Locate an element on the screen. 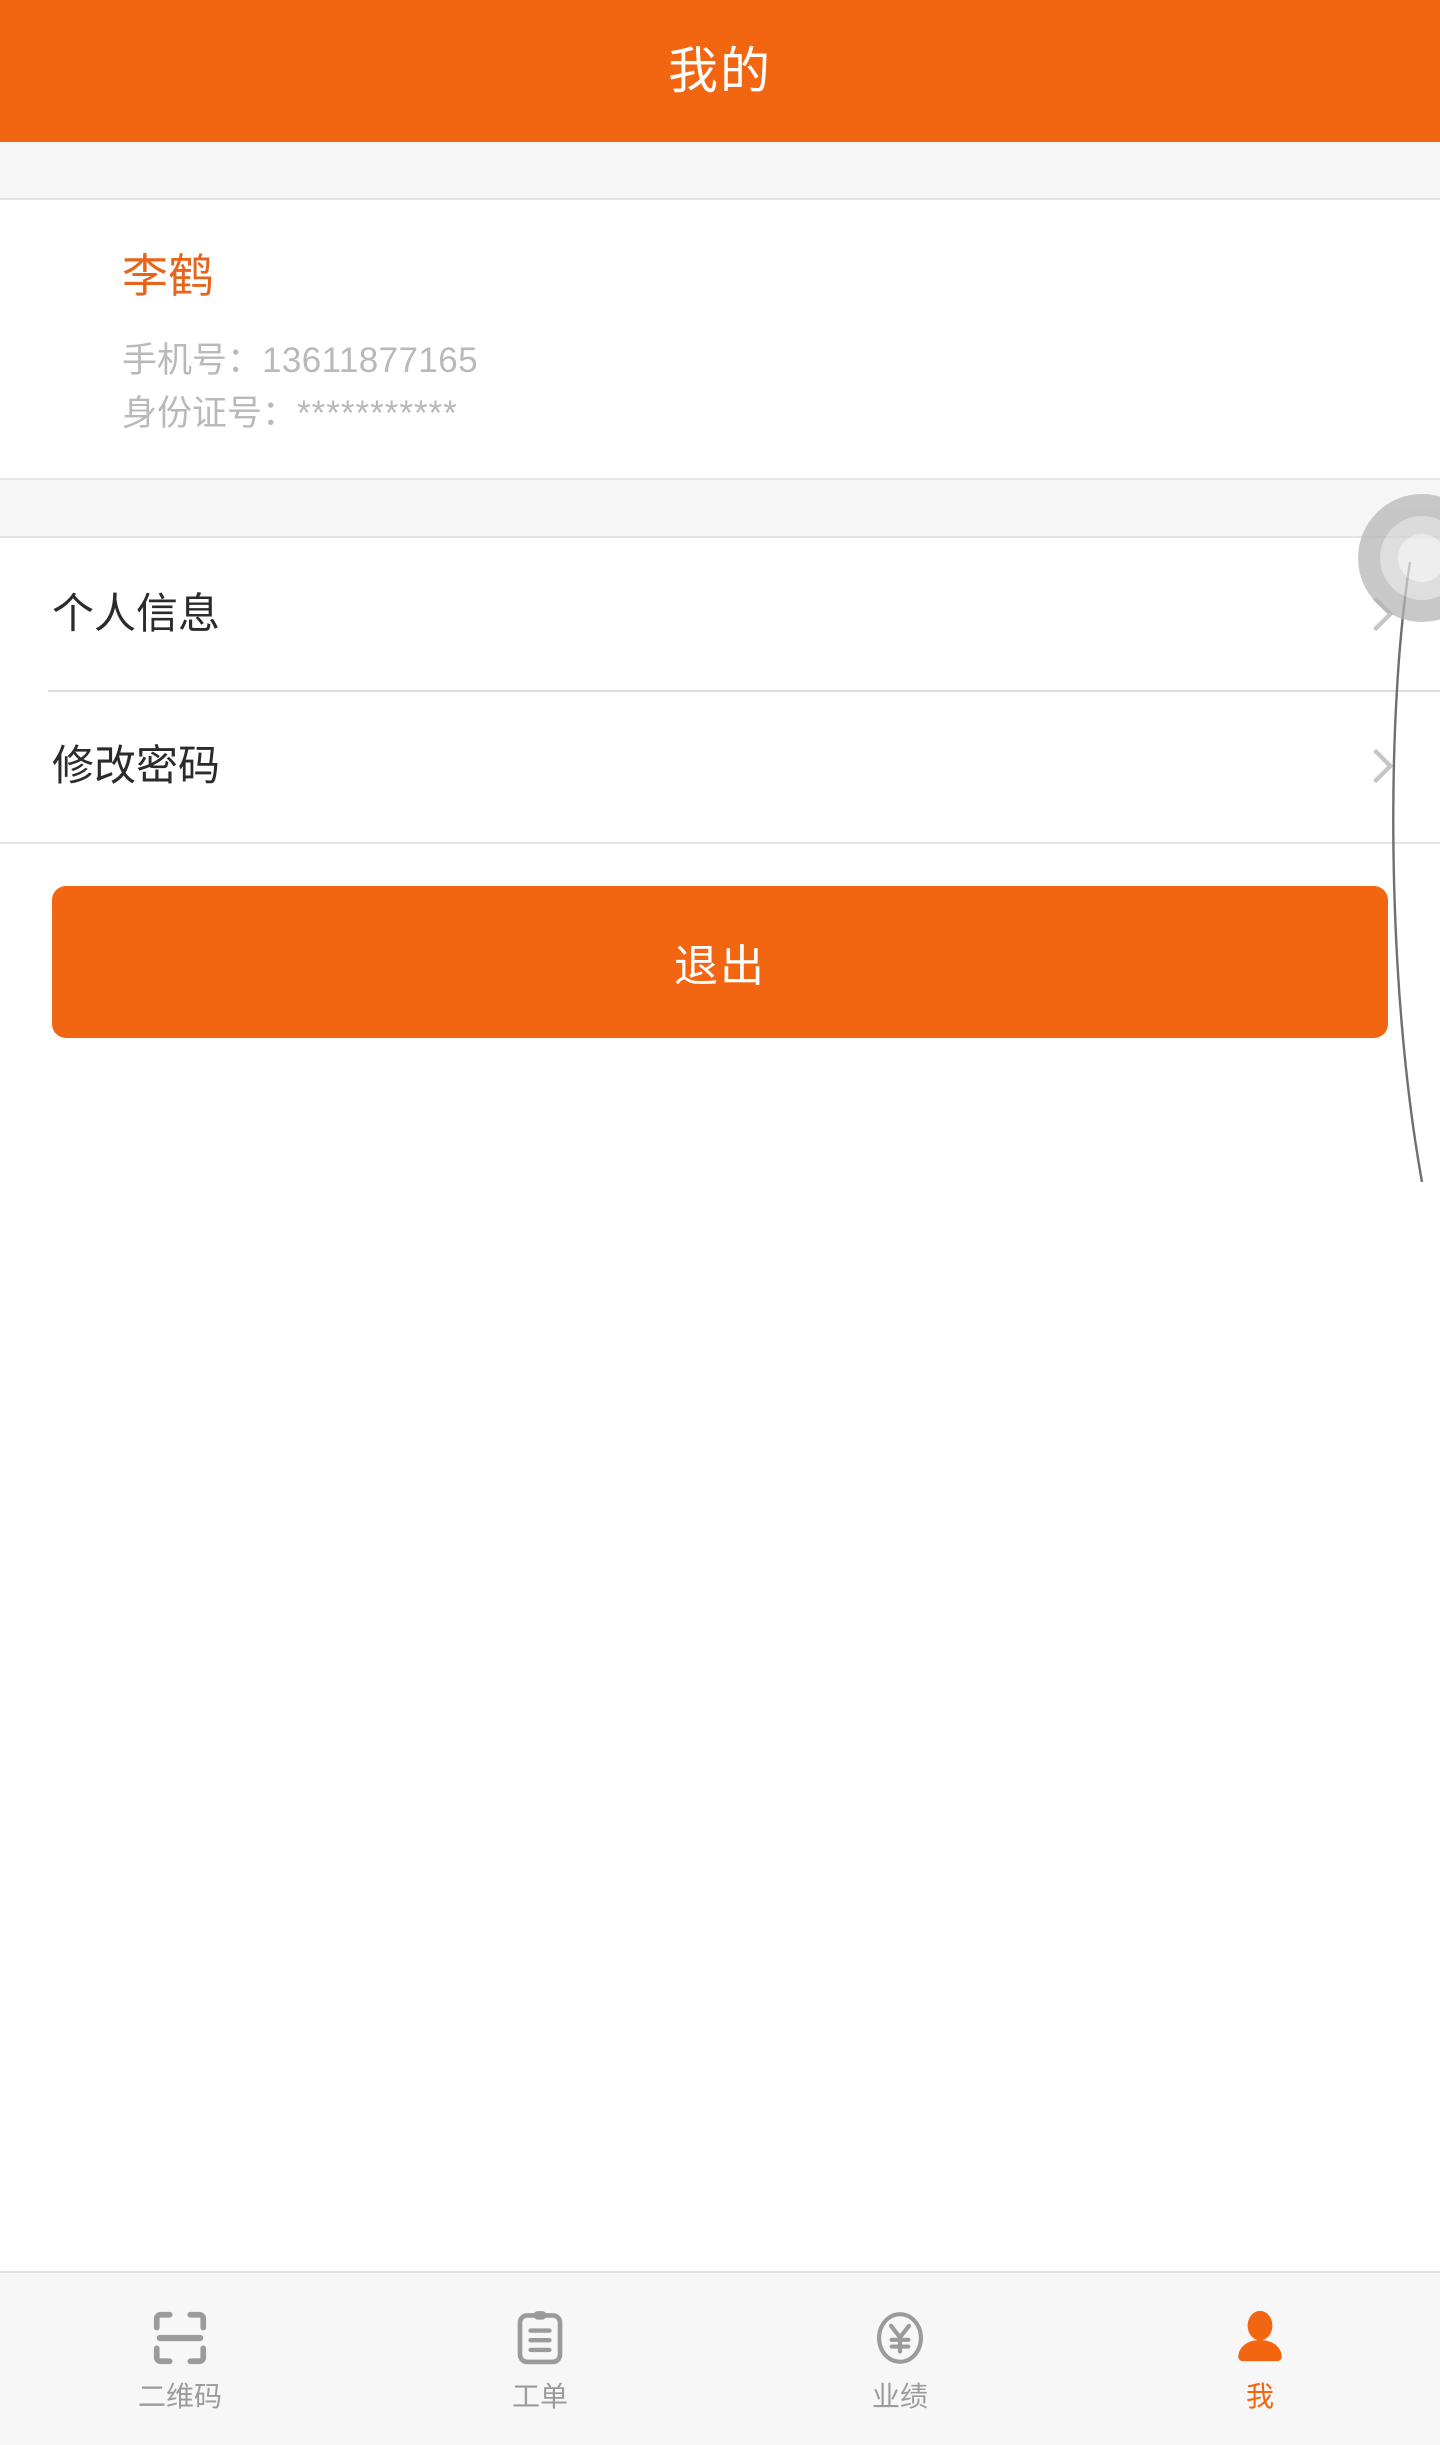  profile-phone-value: 13611877165 is located at coordinates (370, 361).